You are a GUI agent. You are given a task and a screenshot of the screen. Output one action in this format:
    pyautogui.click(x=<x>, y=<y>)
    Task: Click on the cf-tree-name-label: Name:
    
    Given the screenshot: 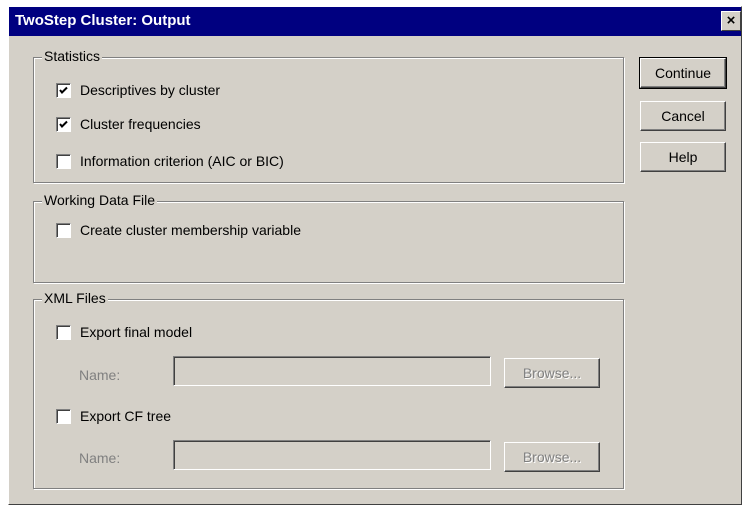 What is the action you would take?
    pyautogui.click(x=100, y=458)
    